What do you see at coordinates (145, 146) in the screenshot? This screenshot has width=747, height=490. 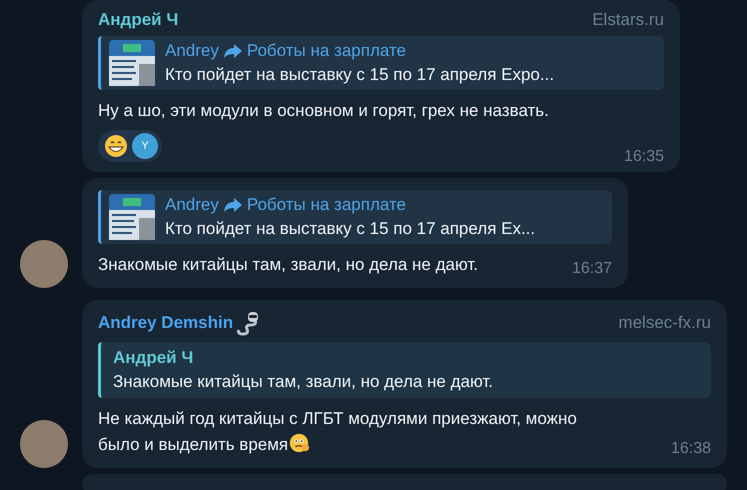 I see `reactor-avatar: Y` at bounding box center [145, 146].